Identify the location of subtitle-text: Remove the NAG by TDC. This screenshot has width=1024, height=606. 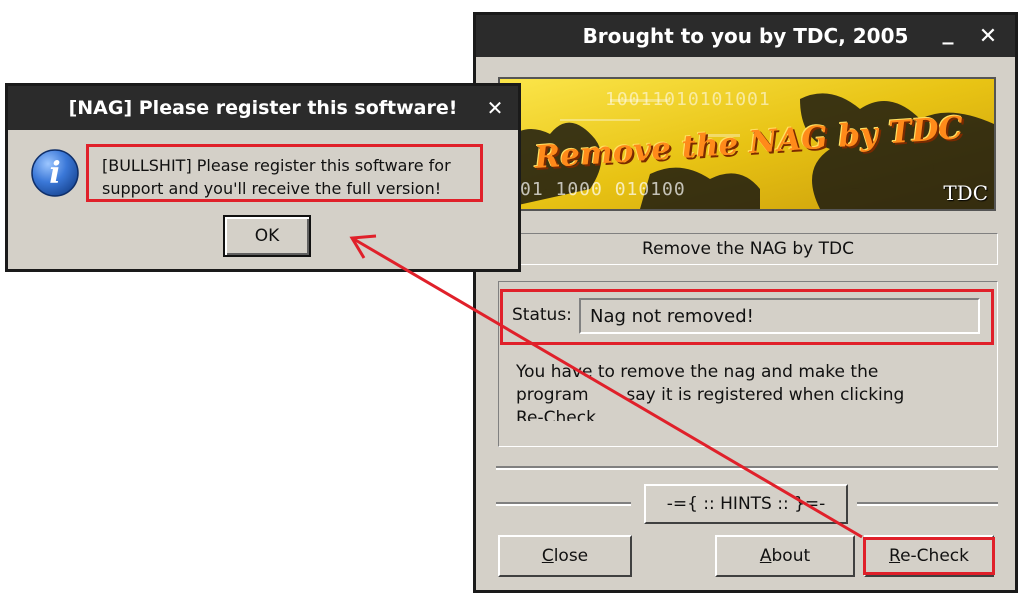
(748, 249).